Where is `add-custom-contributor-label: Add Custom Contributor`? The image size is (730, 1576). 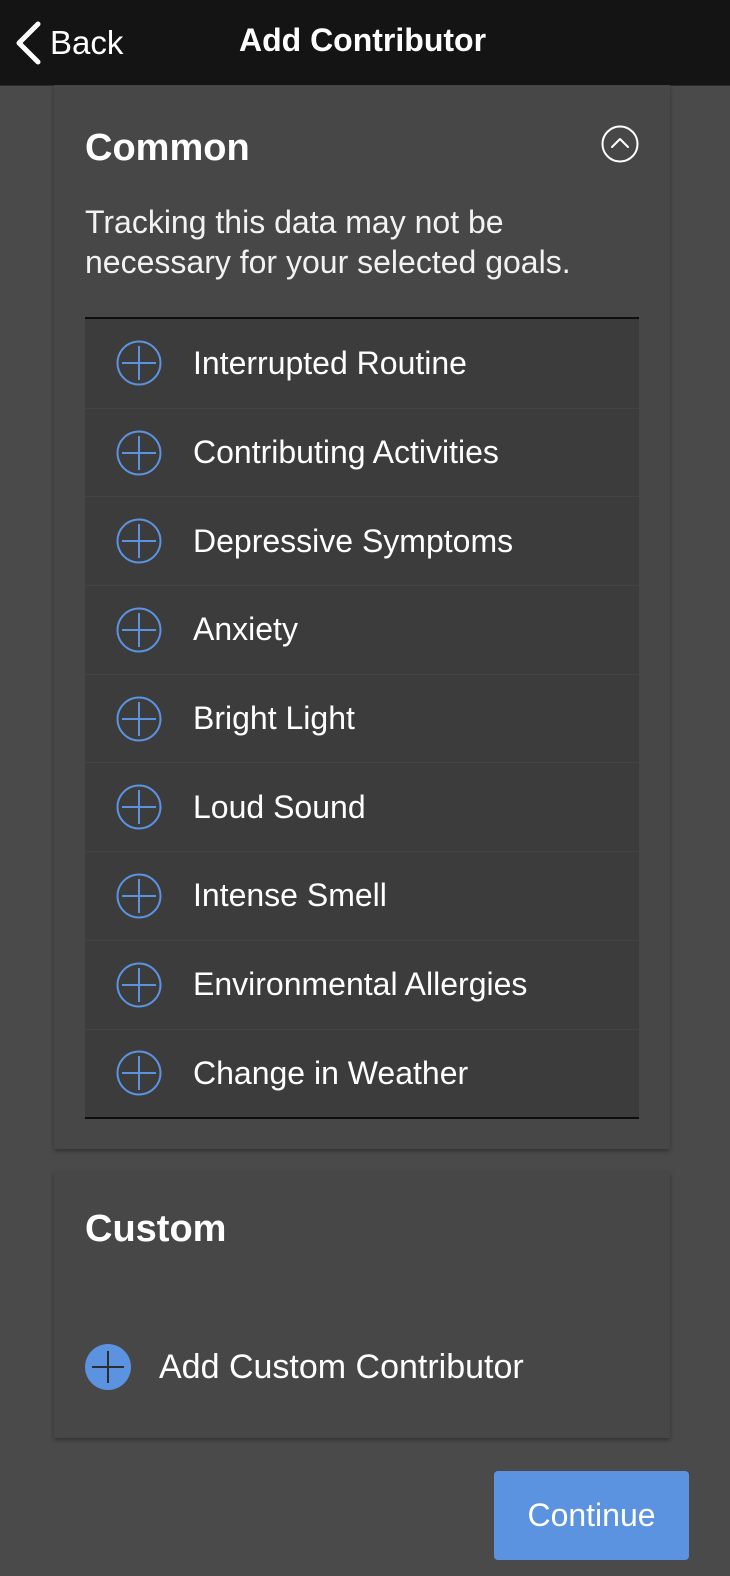
add-custom-contributor-label: Add Custom Contributor is located at coordinates (341, 1366).